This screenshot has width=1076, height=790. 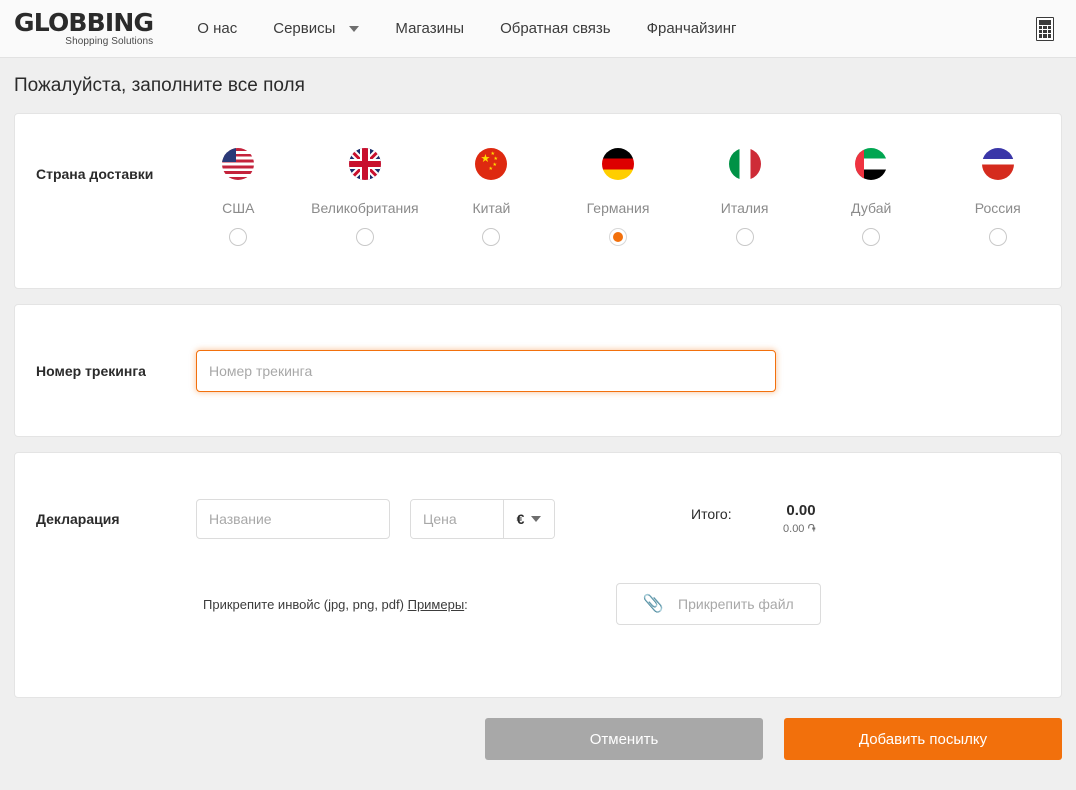 I want to click on tracking-label-wrap: Номер трекинга, so click(x=116, y=371).